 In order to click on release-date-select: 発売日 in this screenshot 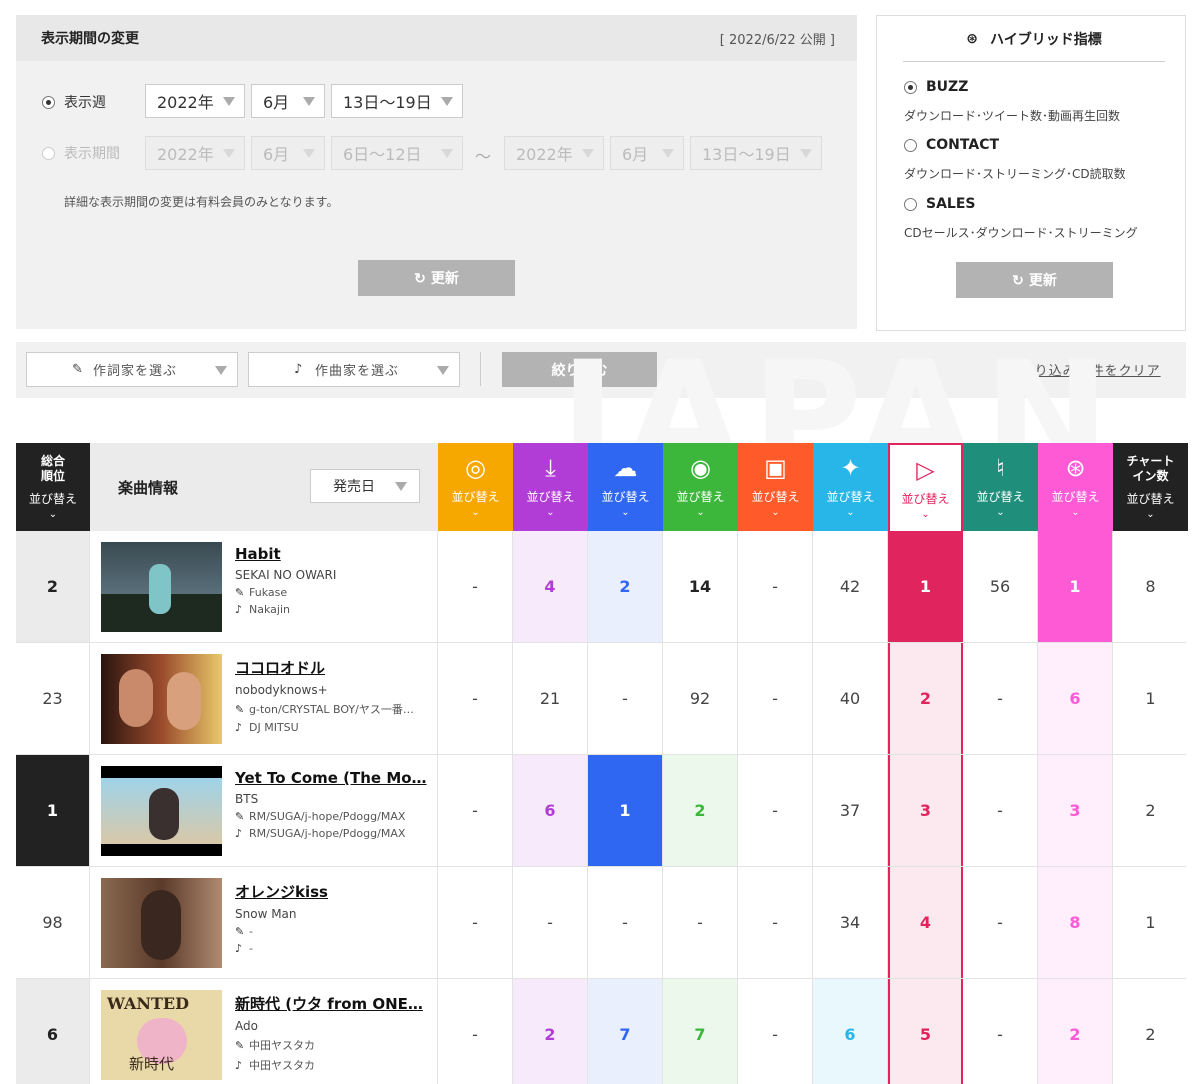, I will do `click(365, 486)`.